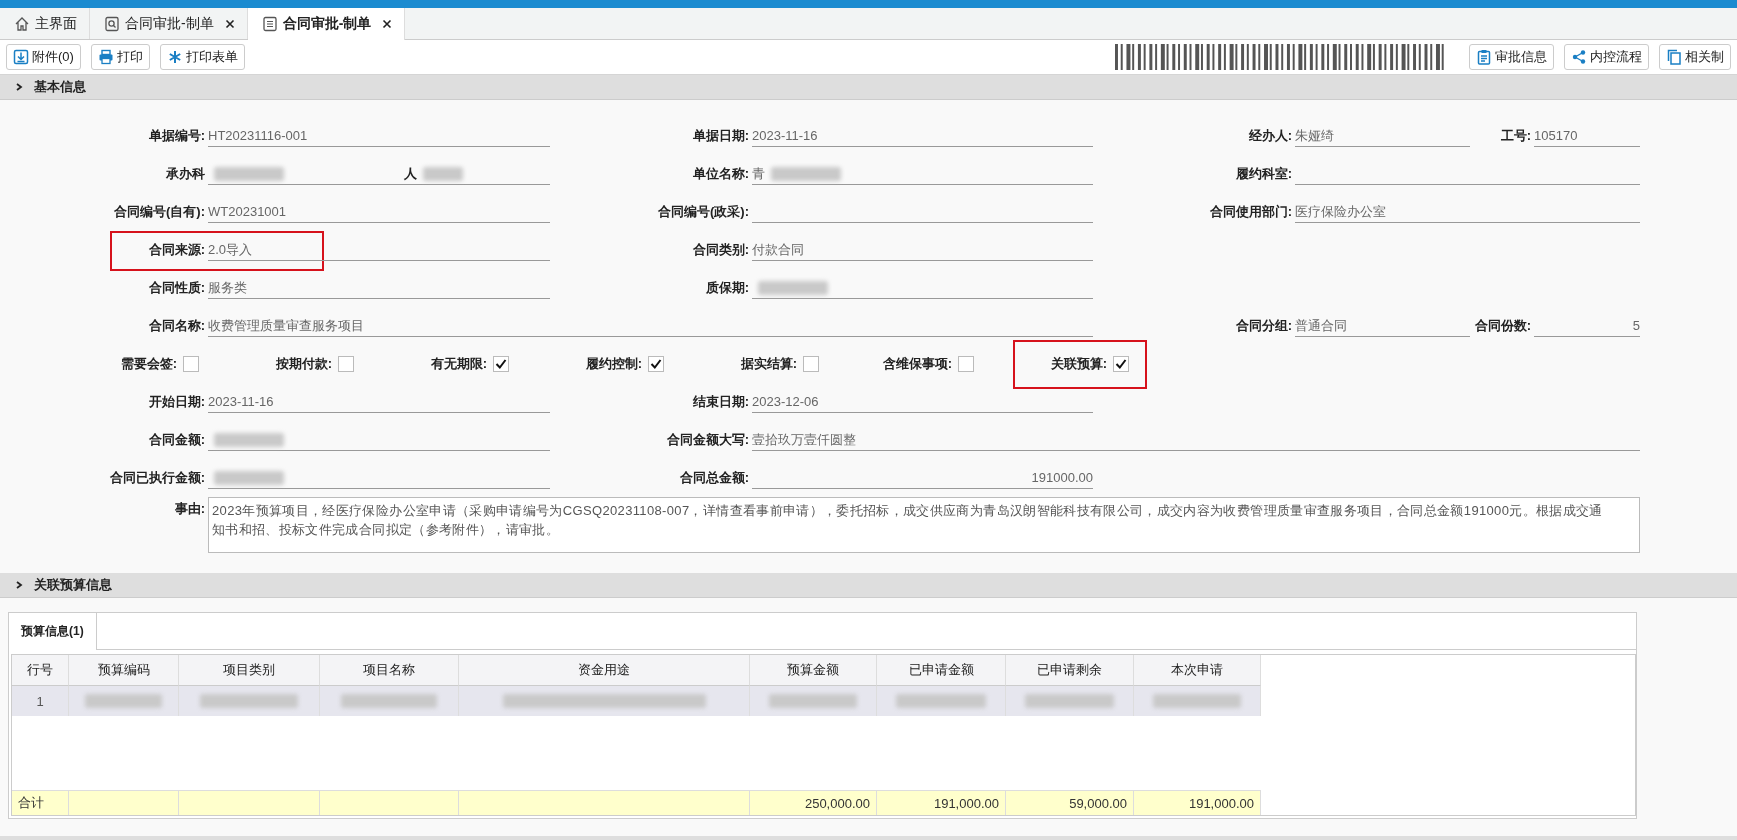 Image resolution: width=1737 pixels, height=840 pixels. Describe the element at coordinates (269, 24) in the screenshot. I see `document-icon` at that location.